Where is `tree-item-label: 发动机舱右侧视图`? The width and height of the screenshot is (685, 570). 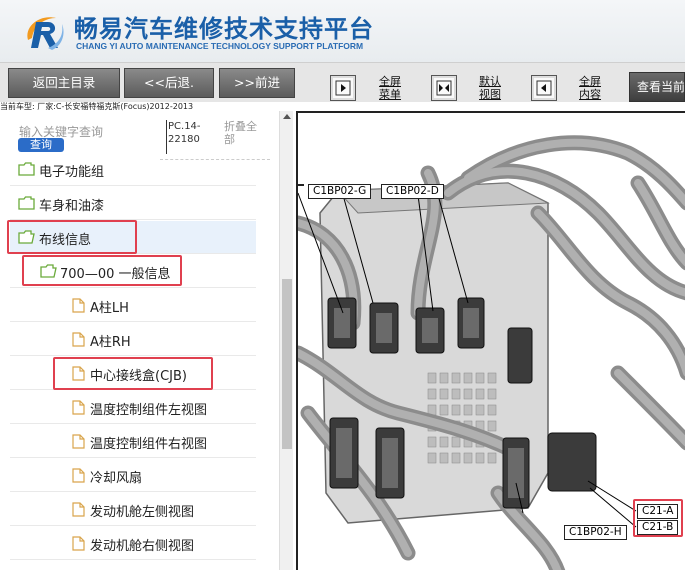
tree-item-label: 发动机舱右侧视图 is located at coordinates (142, 546).